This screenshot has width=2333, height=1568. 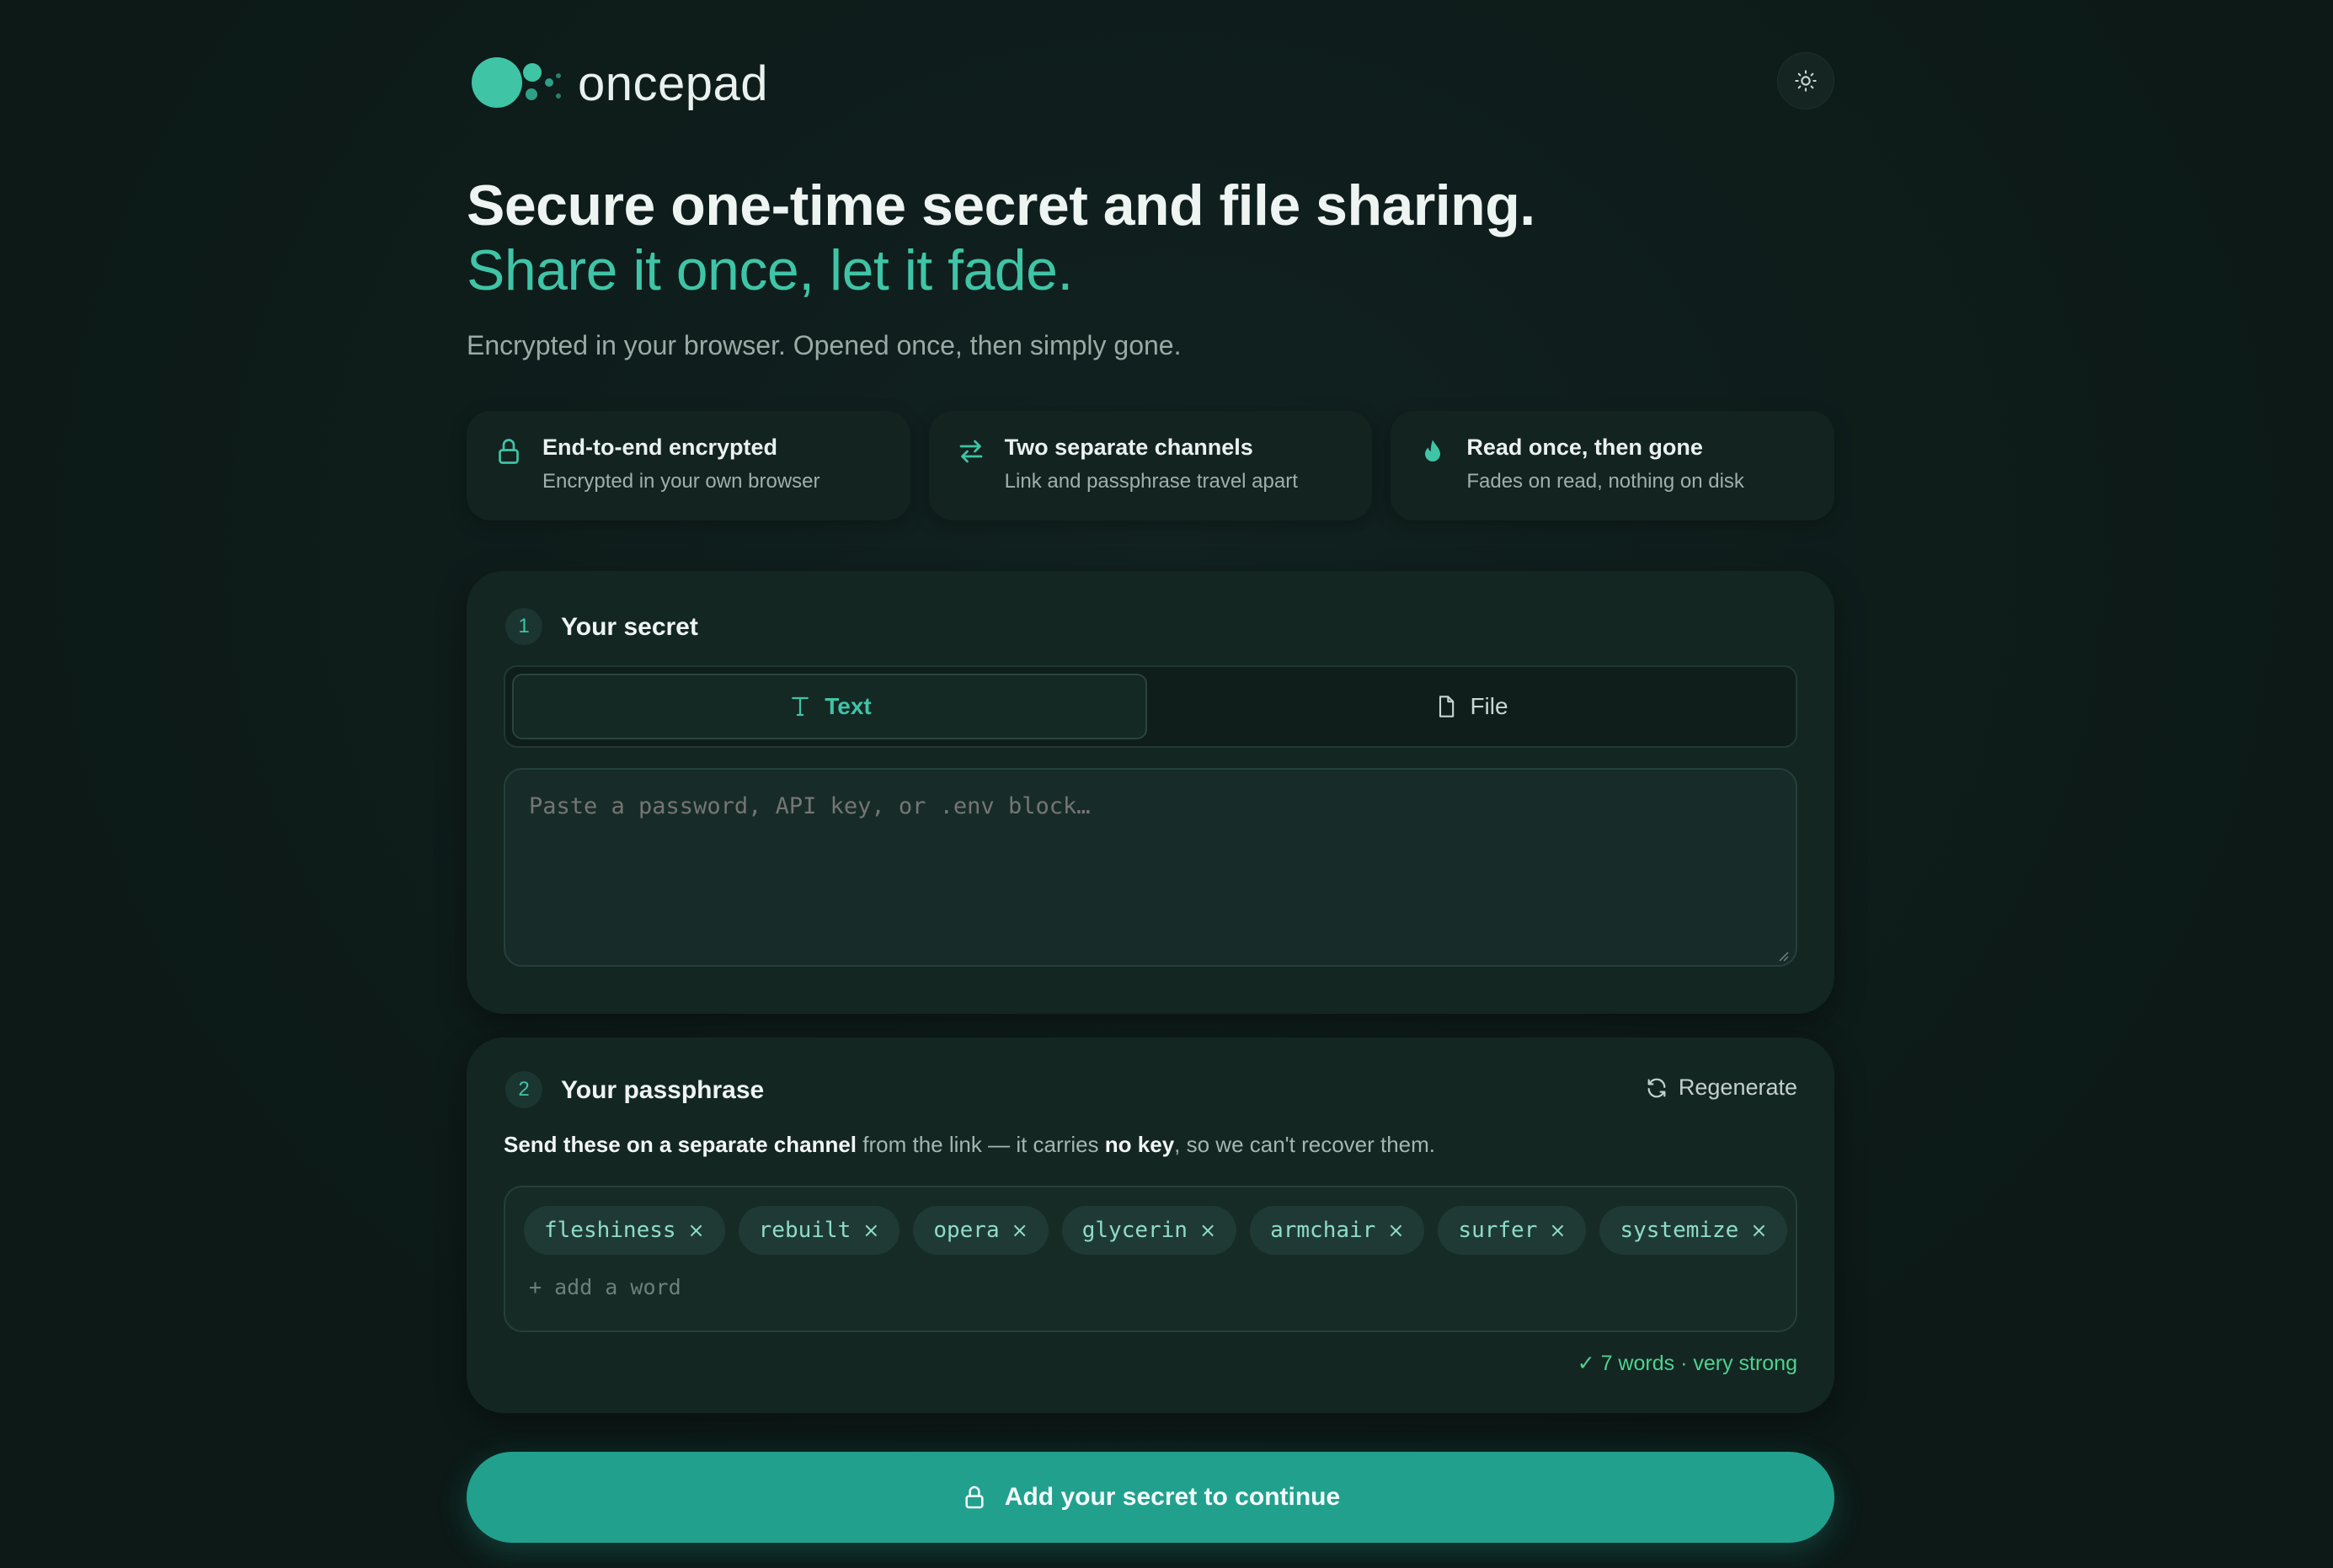 I want to click on title-main: Secure one-time secret and file sharing., so click(x=1001, y=205).